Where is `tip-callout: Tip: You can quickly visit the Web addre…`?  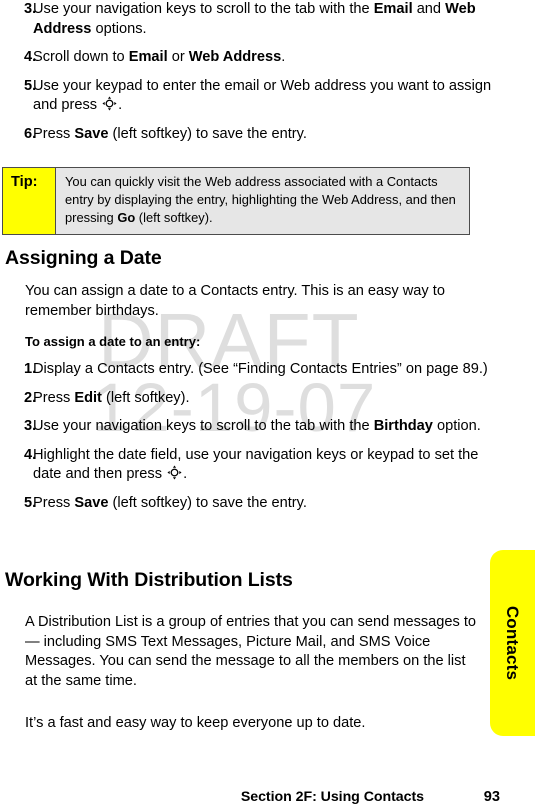
tip-callout: Tip: You can quickly visit the Web addre… is located at coordinates (236, 201).